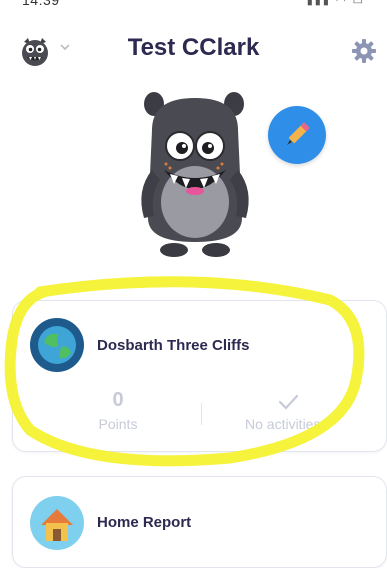 The image size is (387, 568). I want to click on stat-divider, so click(201, 414).